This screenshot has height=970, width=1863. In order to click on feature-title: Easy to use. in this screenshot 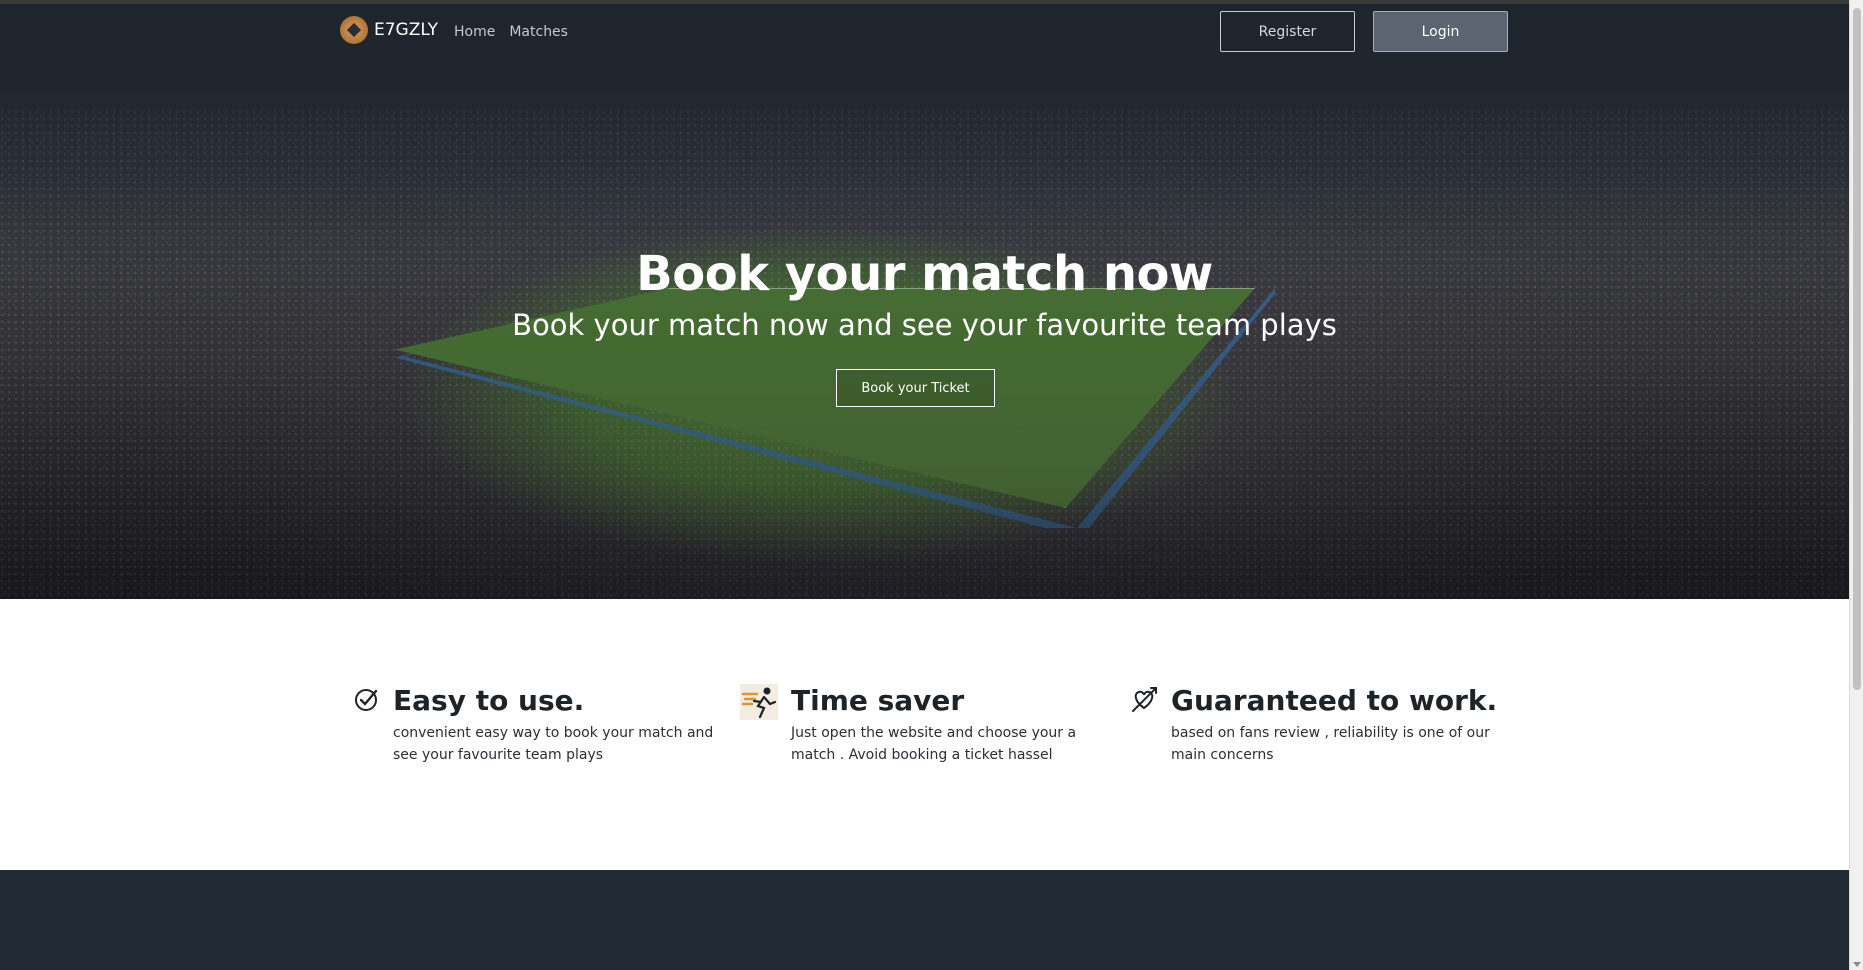, I will do `click(489, 700)`.